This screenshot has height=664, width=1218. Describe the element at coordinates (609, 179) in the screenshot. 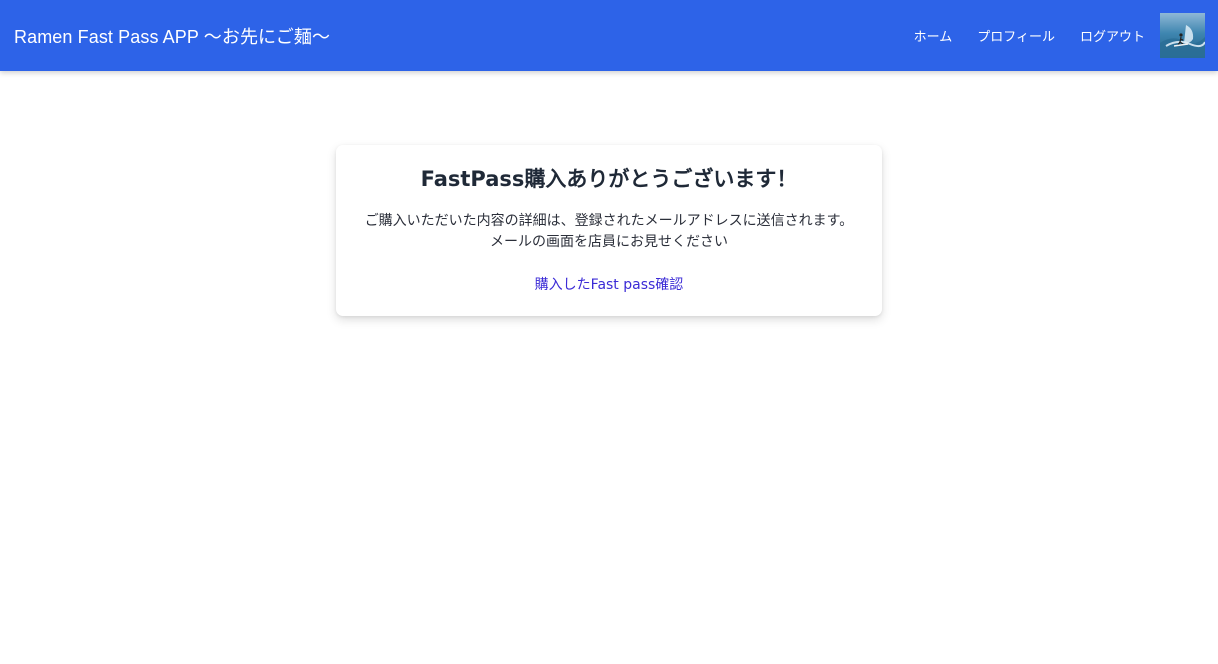

I see `card-title: FastPass購入ありがとうございます！` at that location.